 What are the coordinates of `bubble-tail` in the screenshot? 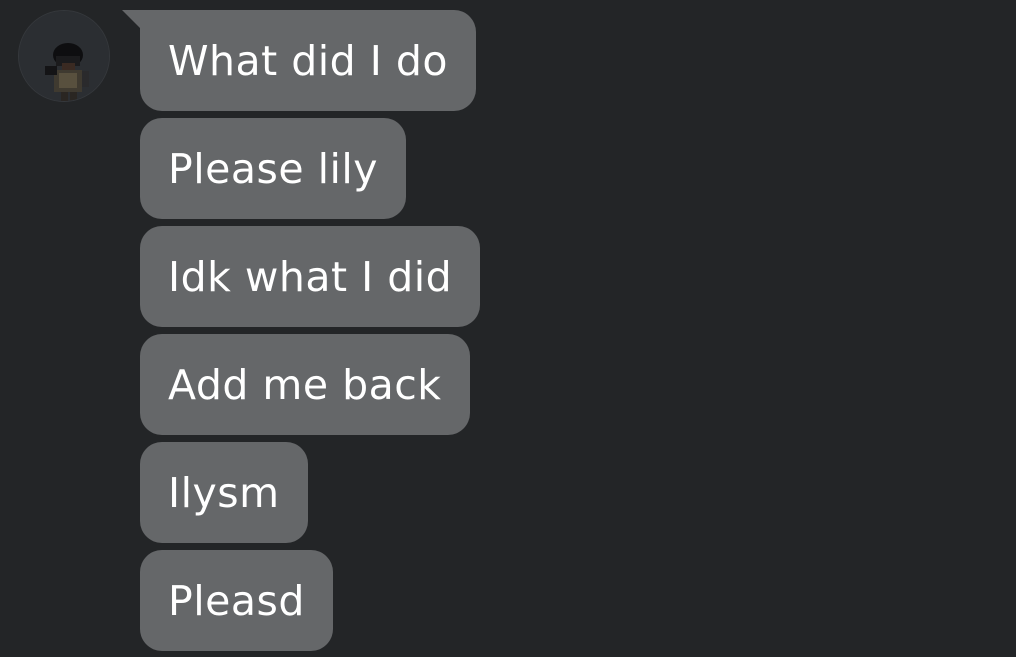 It's located at (131, 19).